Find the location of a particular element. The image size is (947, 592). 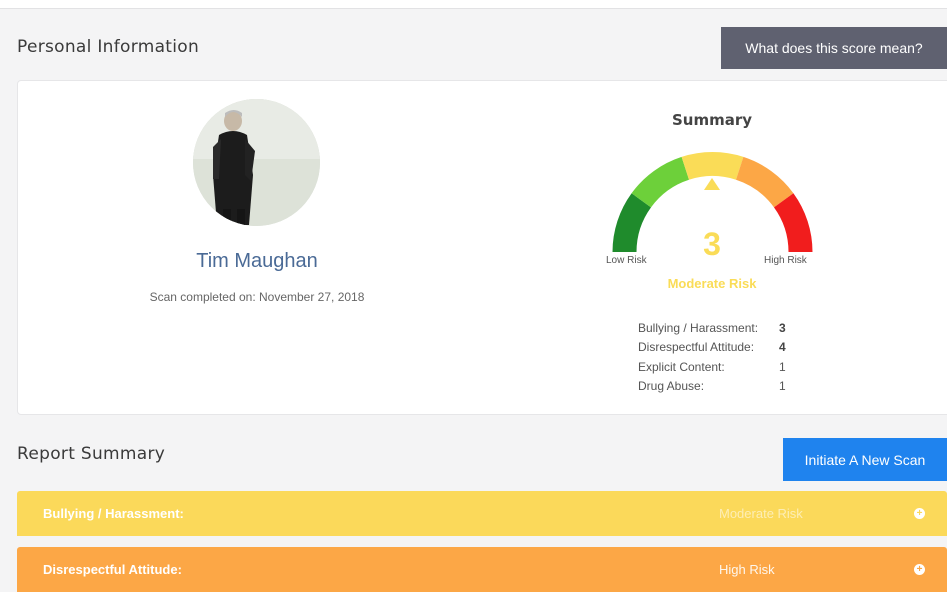

metric-label: Drug Abuse: is located at coordinates (671, 386).